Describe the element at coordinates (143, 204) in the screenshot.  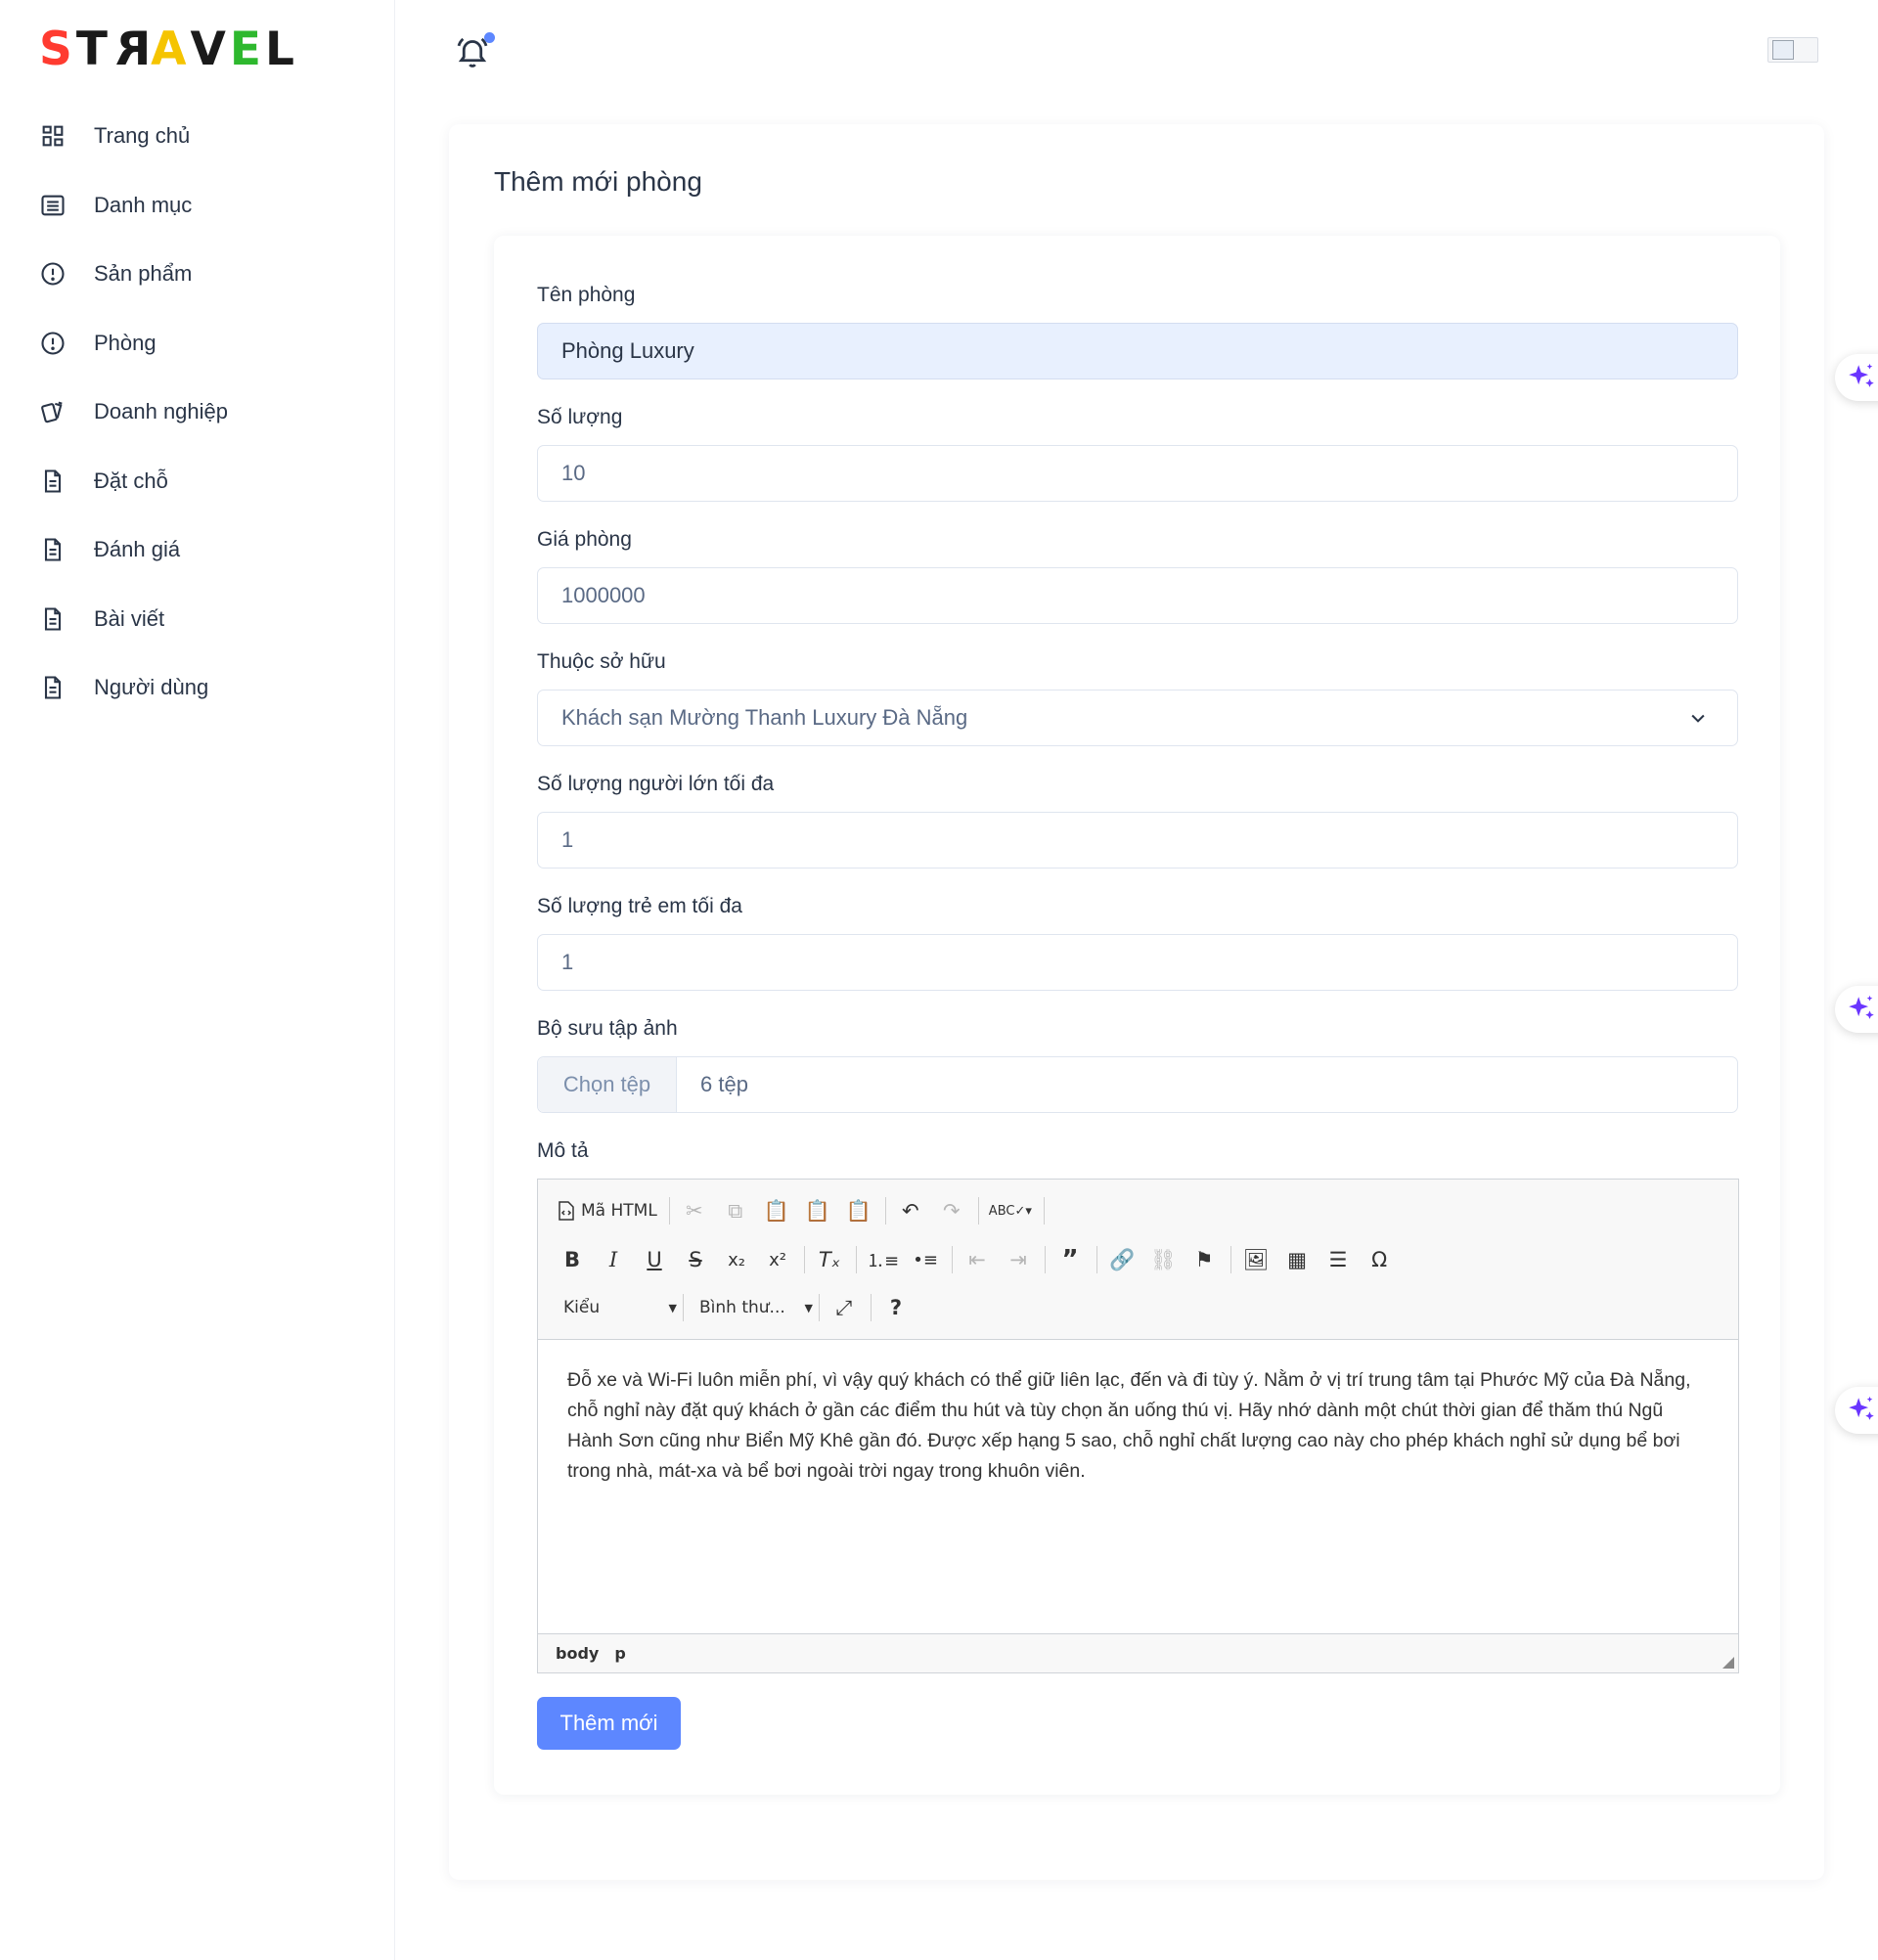
I see `sidebar-item-label: Danh mục` at that location.